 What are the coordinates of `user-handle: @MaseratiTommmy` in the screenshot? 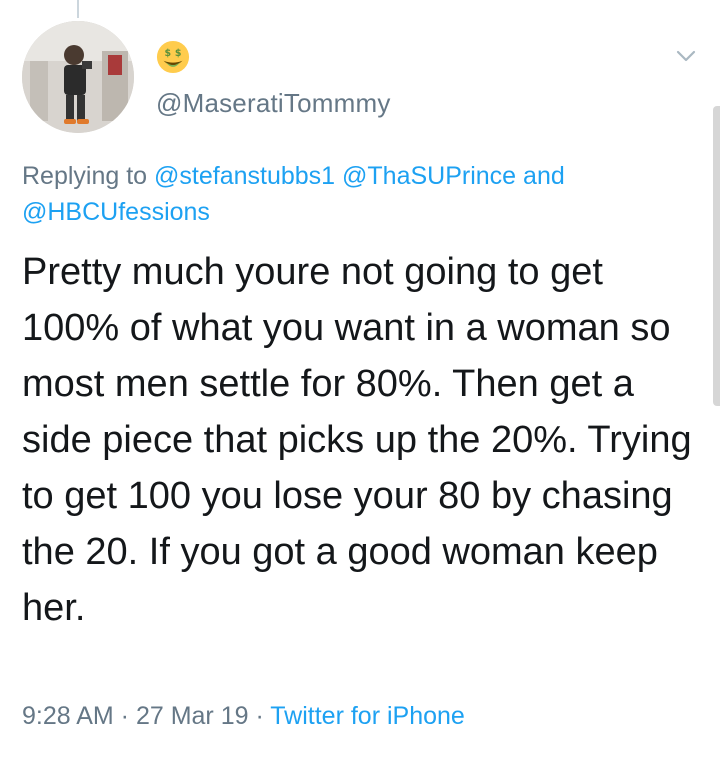 It's located at (273, 103).